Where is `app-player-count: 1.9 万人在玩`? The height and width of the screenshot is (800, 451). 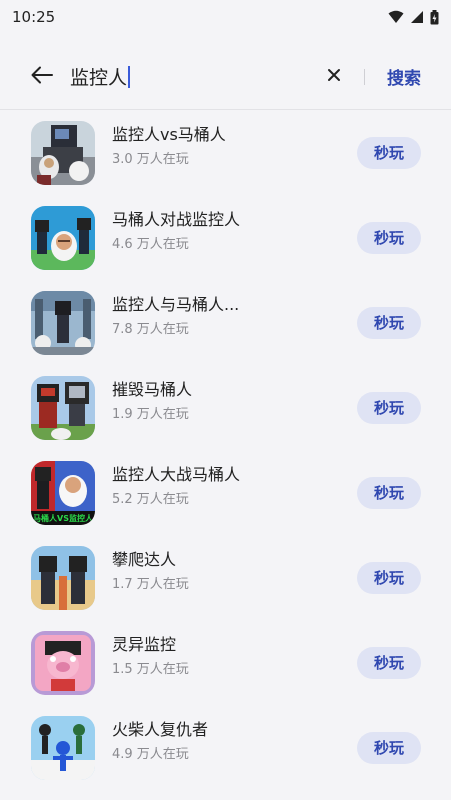
app-player-count: 1.9 万人在玩 is located at coordinates (150, 414).